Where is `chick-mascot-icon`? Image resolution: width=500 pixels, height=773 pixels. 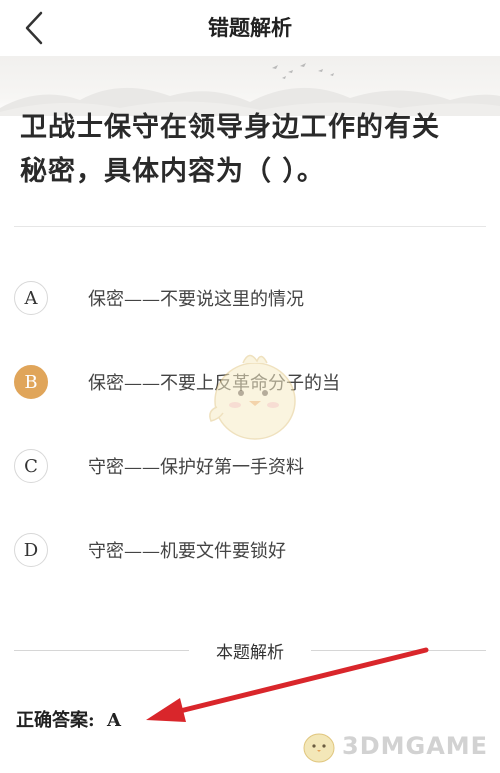
chick-mascot-icon is located at coordinates (252, 397).